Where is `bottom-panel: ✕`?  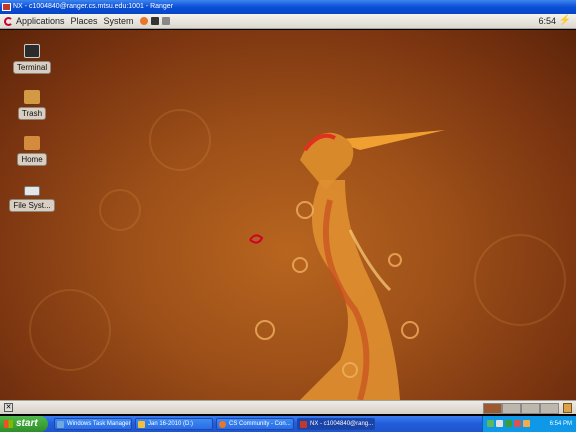 bottom-panel: ✕ is located at coordinates (288, 407).